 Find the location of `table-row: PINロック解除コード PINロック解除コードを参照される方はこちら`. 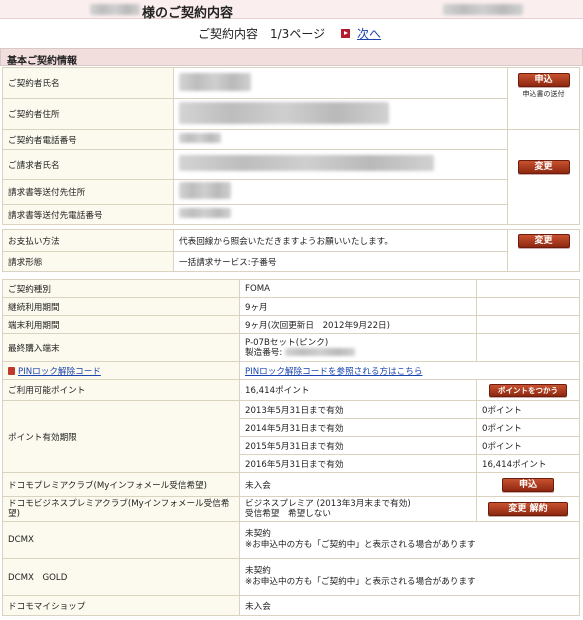

table-row: PINロック解除コード PINロック解除コードを参照される方はこちら is located at coordinates (291, 370).